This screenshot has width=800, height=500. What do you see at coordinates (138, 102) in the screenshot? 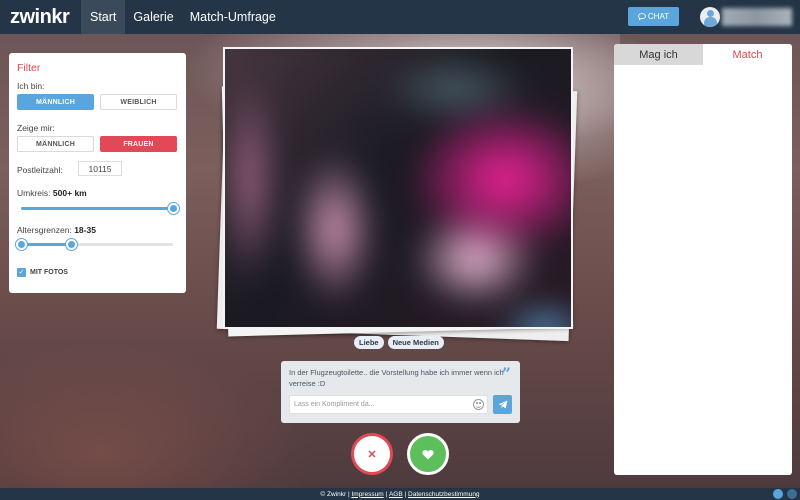
I see `ich-bin-weiblich-button: WEIBLICH` at bounding box center [138, 102].